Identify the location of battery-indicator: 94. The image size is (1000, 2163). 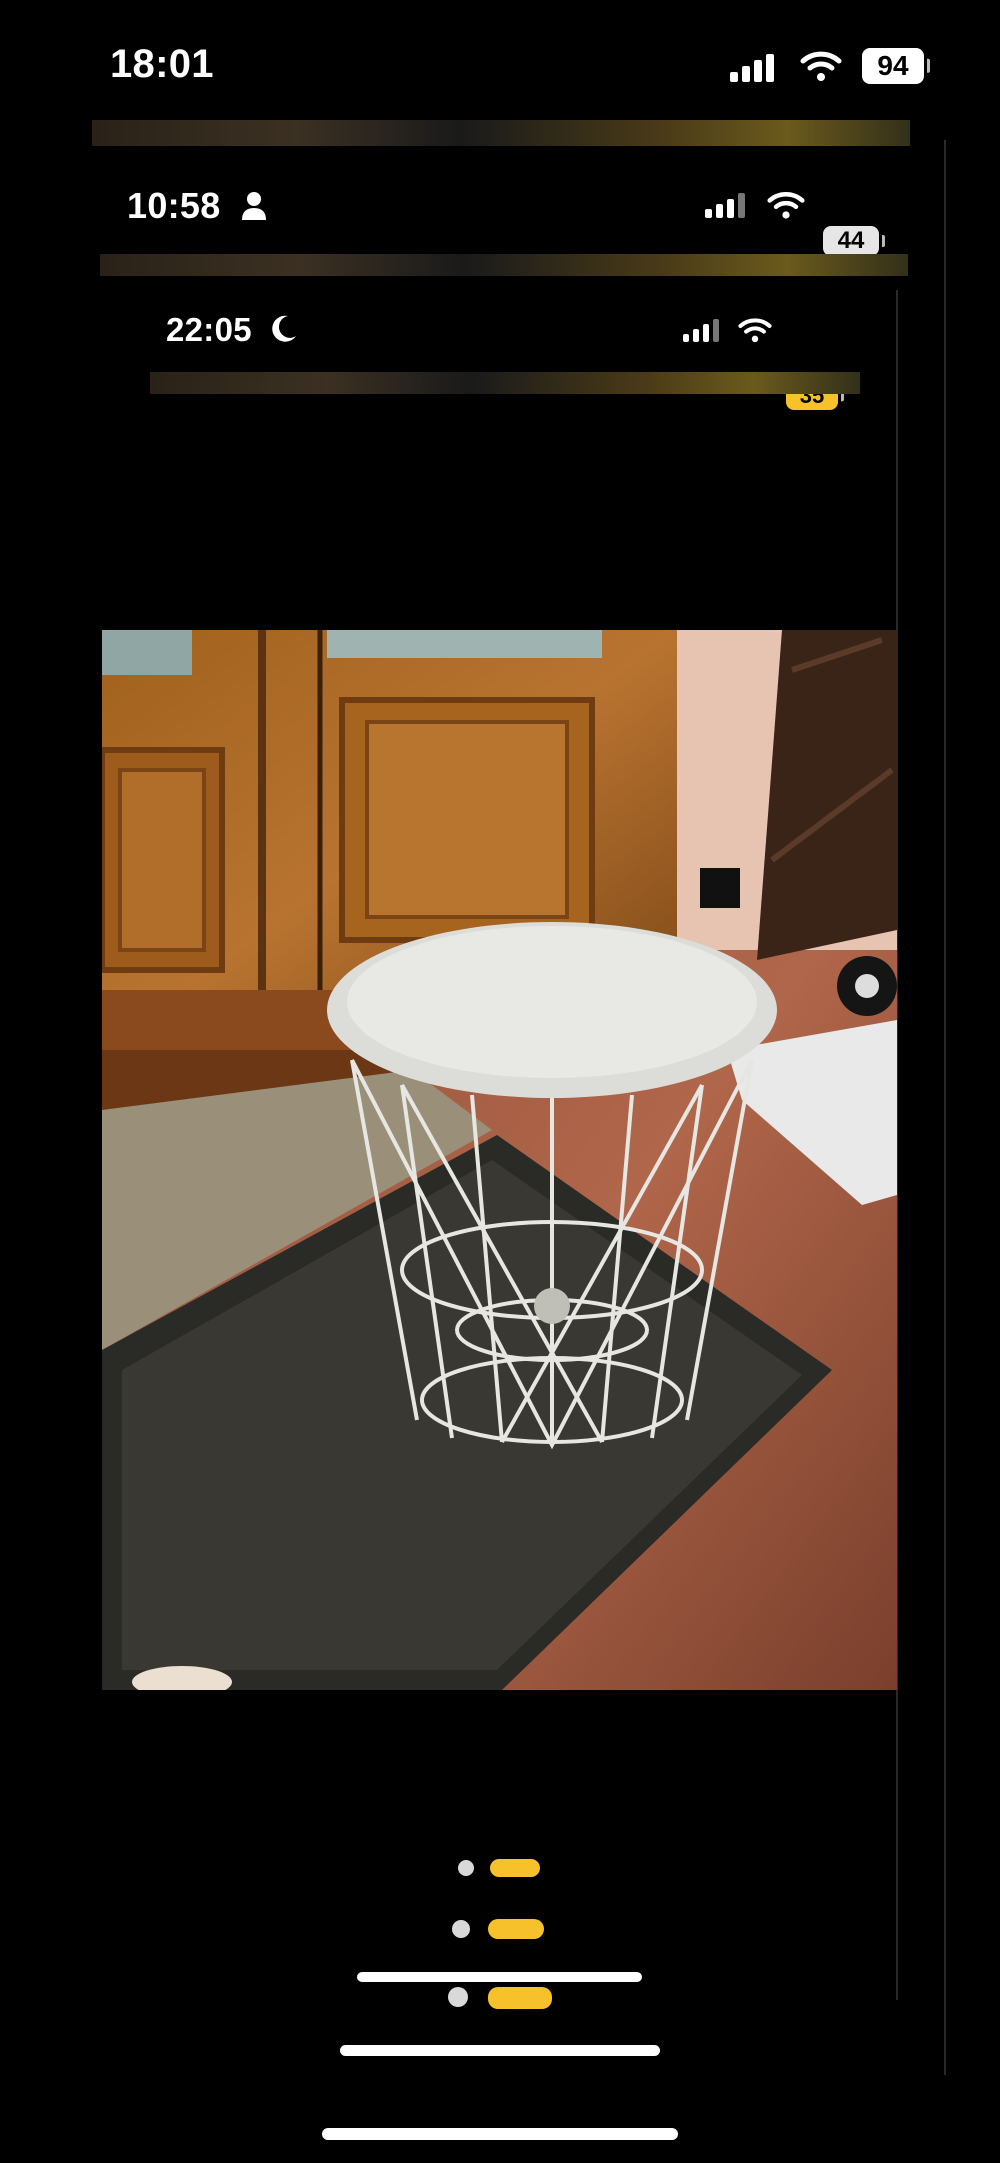
(893, 66).